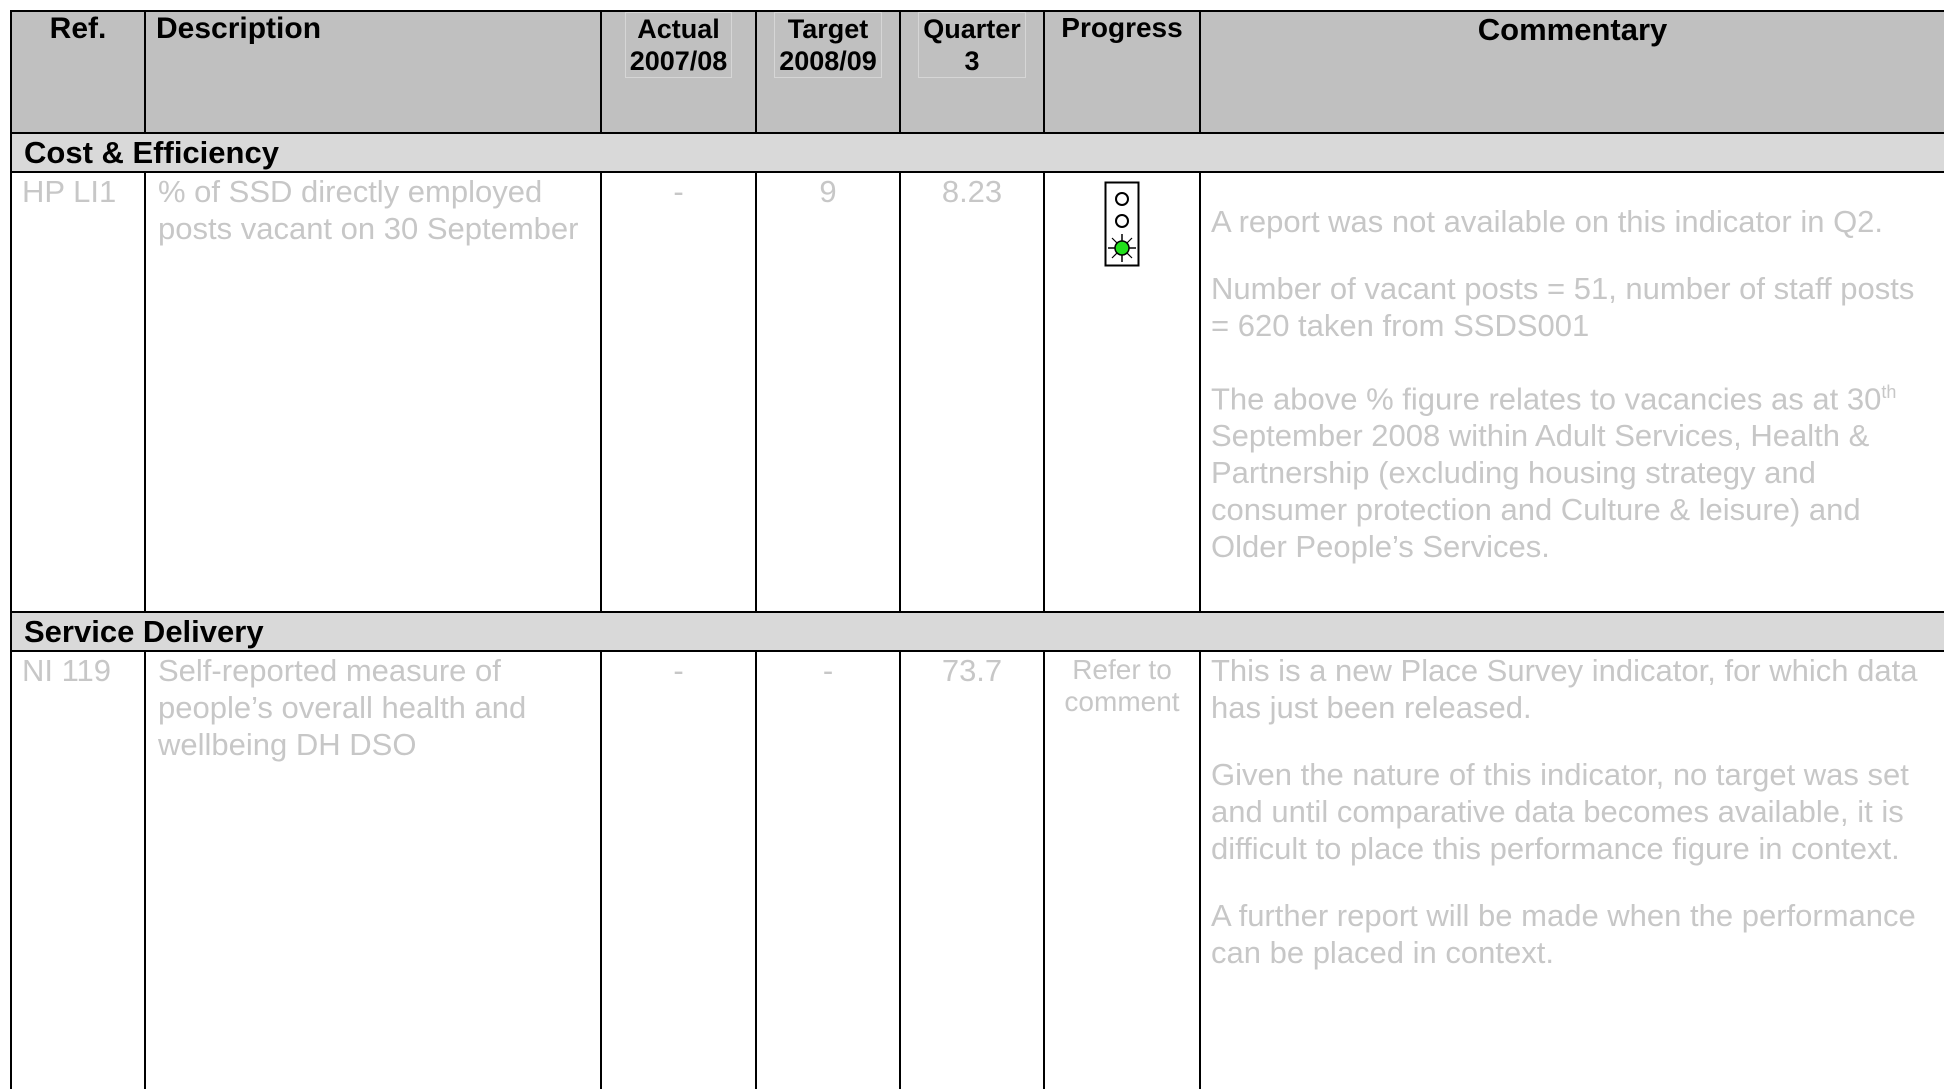  Describe the element at coordinates (78, 392) in the screenshot. I see `cell-ref: HP LI1` at that location.